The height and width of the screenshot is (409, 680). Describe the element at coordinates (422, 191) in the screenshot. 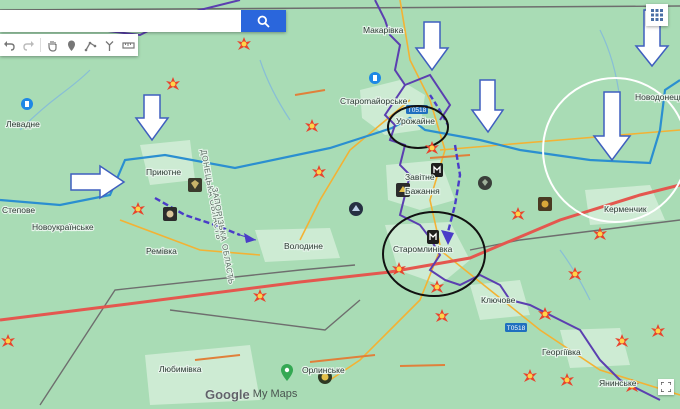

I see `place-label: Бажання` at that location.